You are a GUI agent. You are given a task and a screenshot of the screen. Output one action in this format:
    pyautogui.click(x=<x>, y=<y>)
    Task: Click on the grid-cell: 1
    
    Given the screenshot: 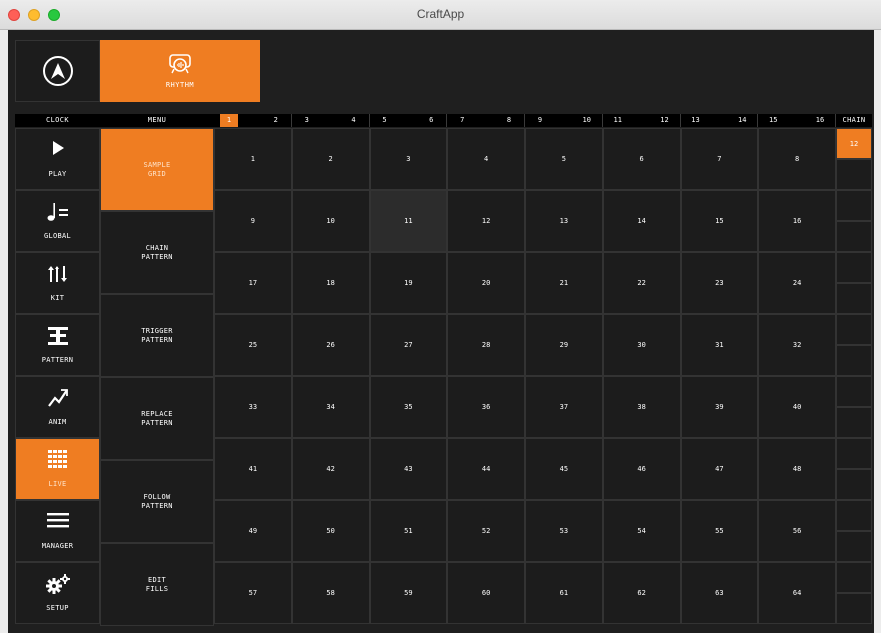 What is the action you would take?
    pyautogui.click(x=253, y=159)
    